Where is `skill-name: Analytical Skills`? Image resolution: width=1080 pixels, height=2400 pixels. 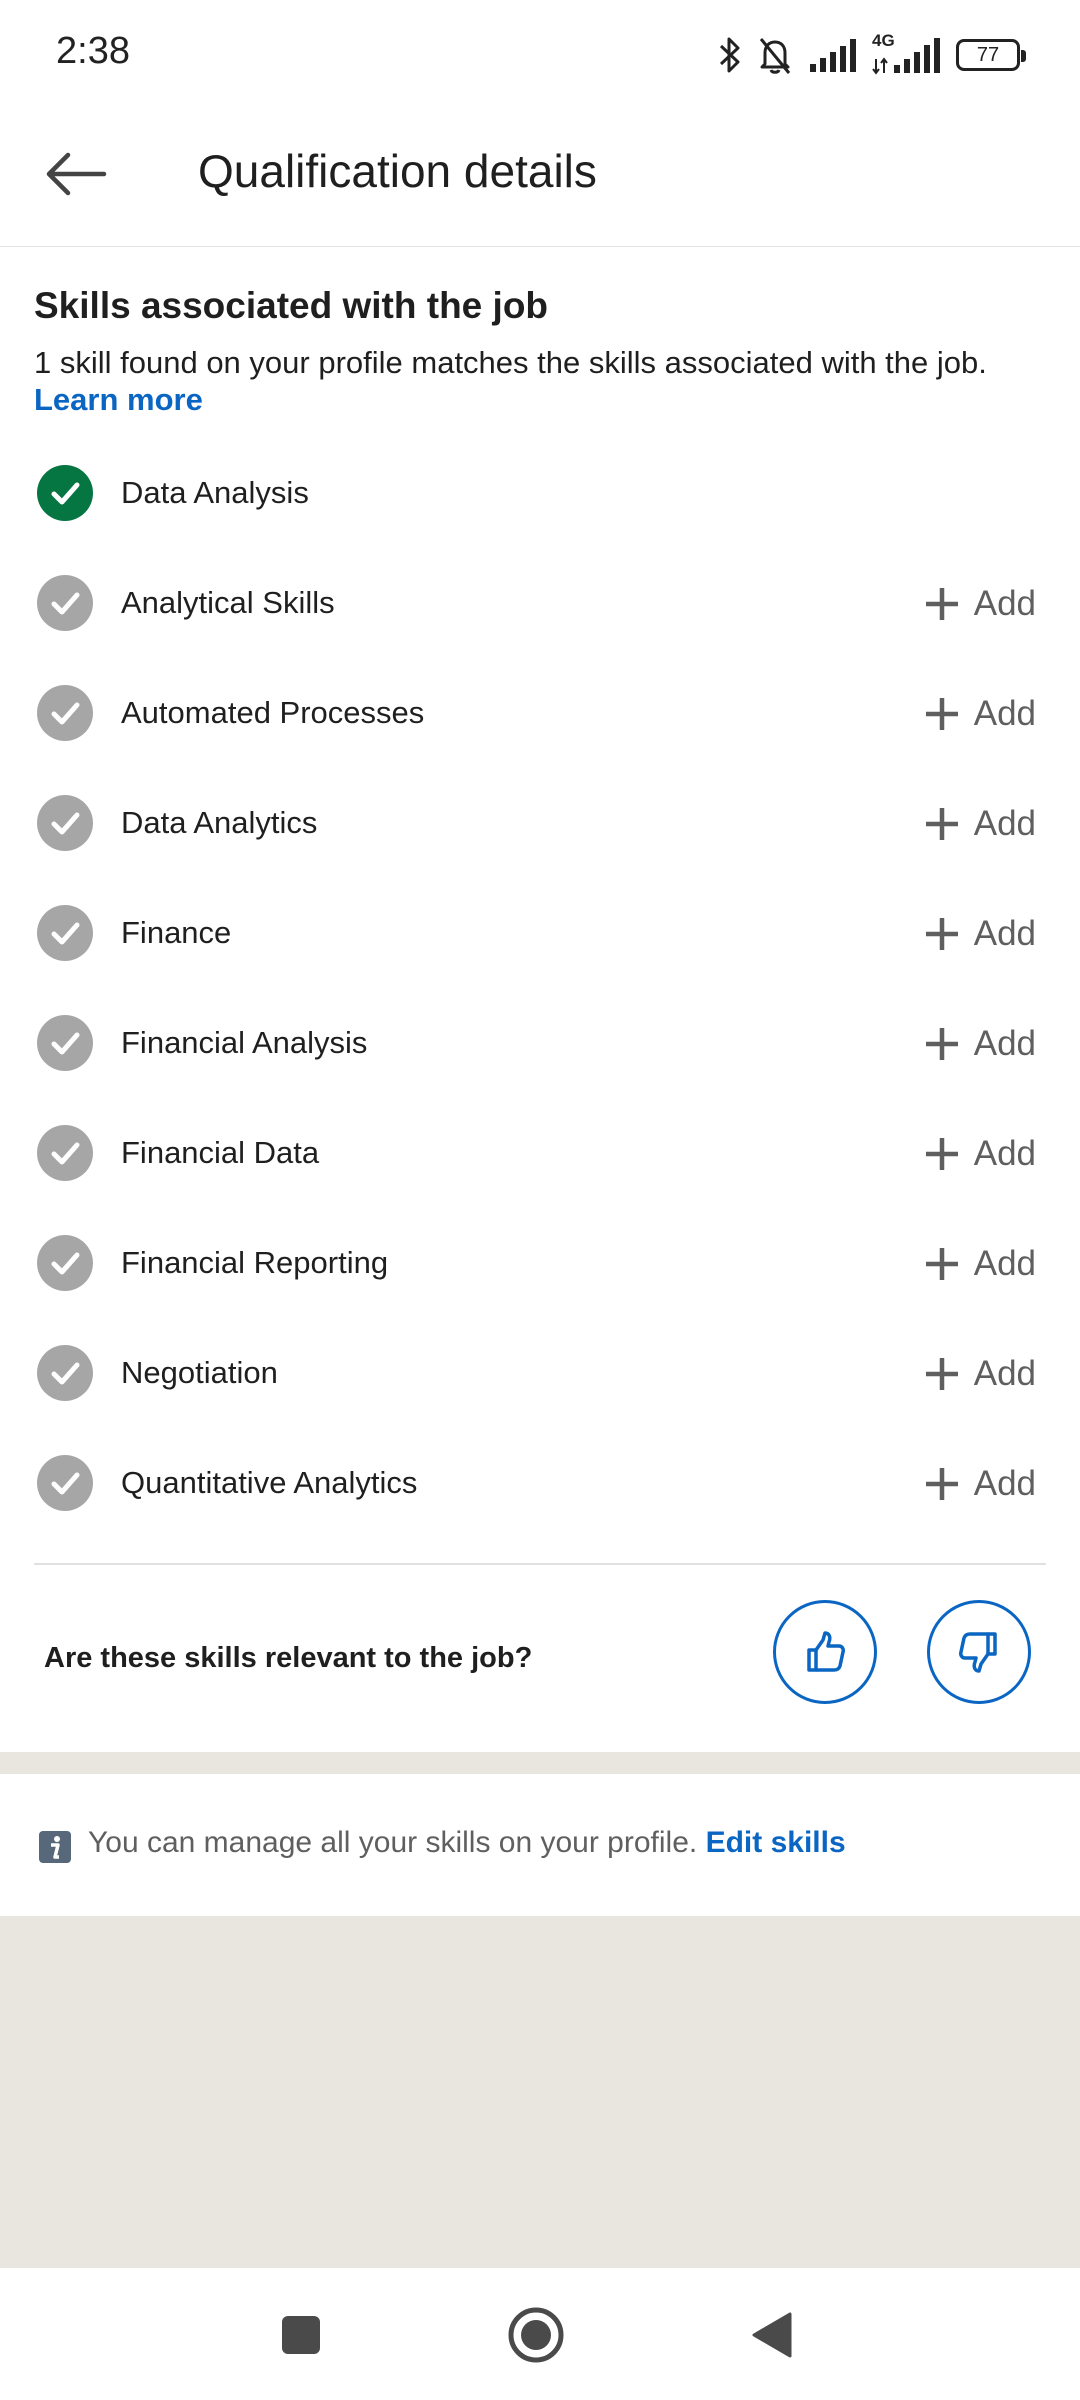 skill-name: Analytical Skills is located at coordinates (228, 602).